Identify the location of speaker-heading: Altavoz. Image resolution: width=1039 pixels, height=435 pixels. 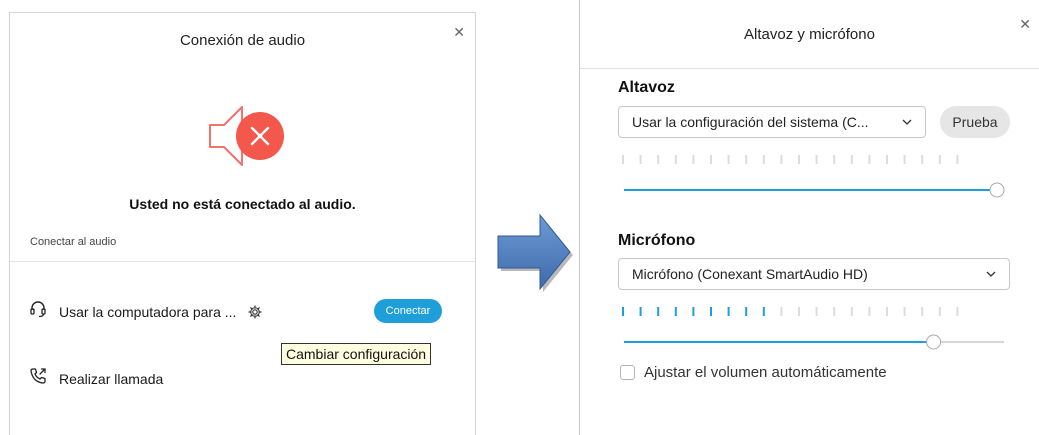
(646, 87).